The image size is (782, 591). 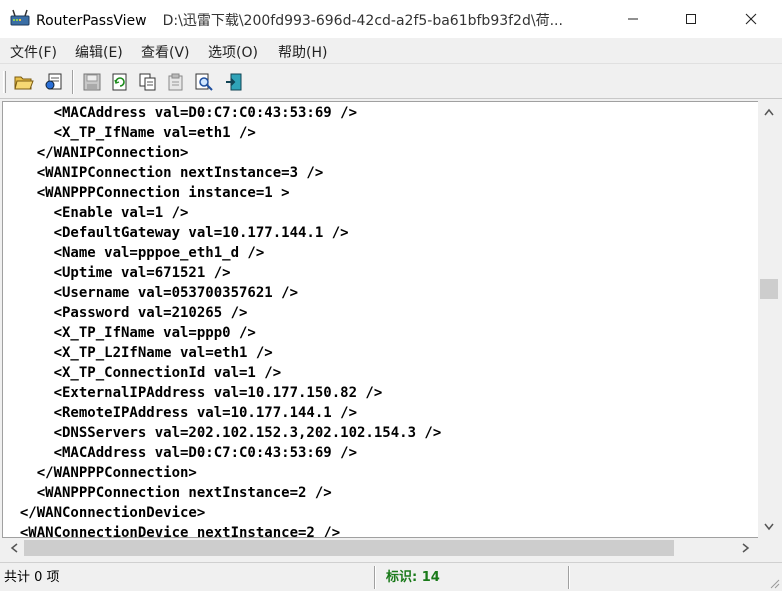 I want to click on horizontal-scrollbar, so click(x=391, y=548).